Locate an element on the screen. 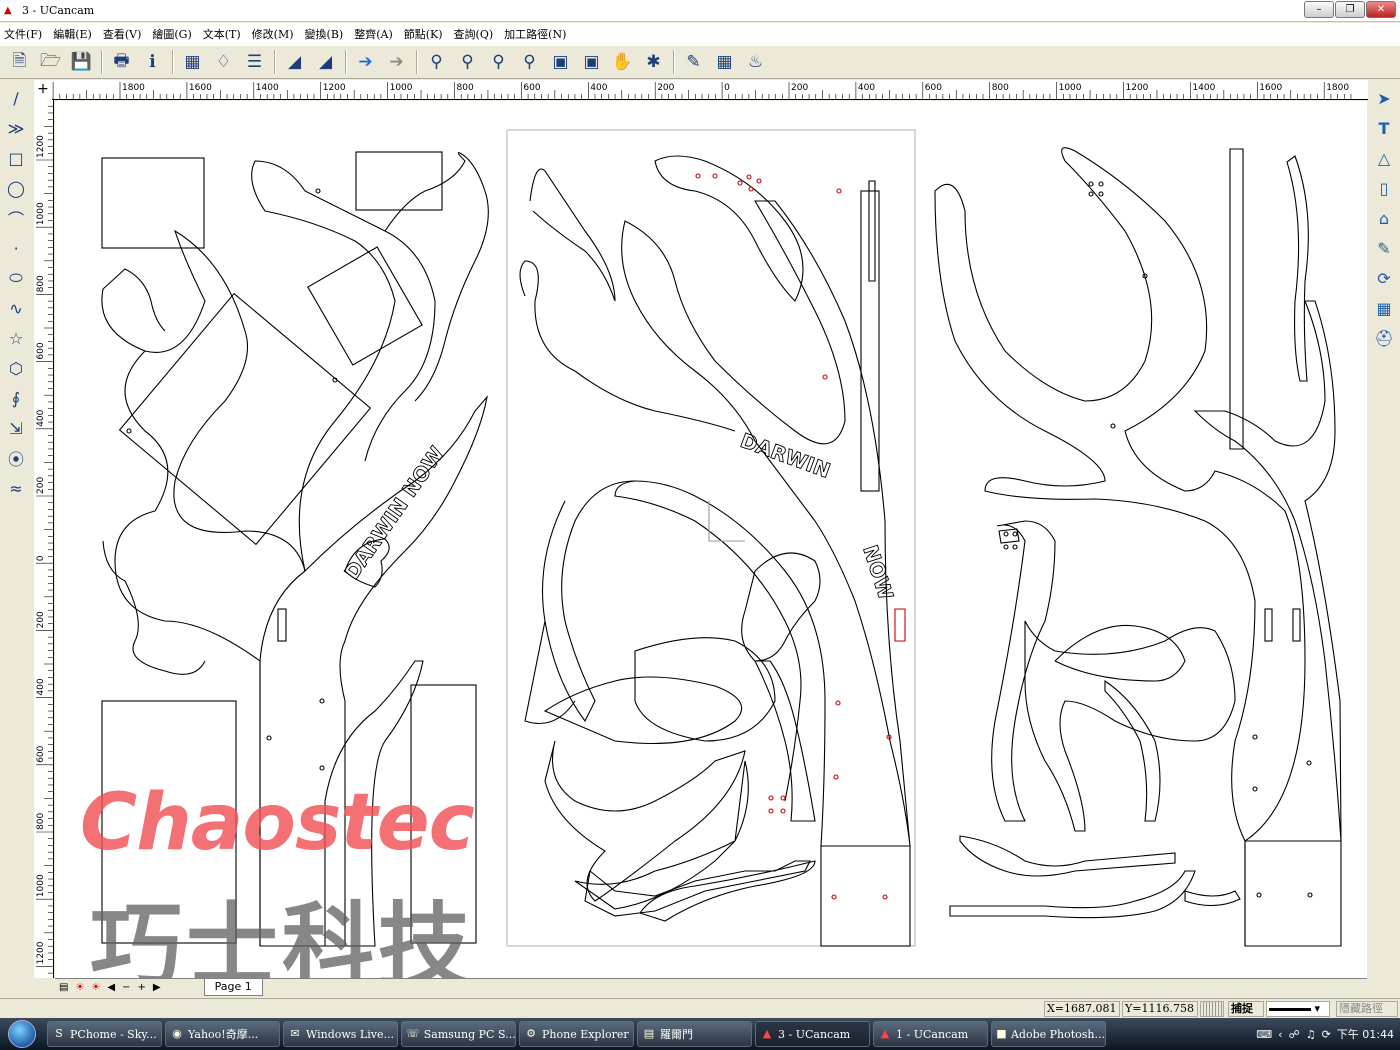 This screenshot has width=1400, height=1050. layers-icon: ▤ is located at coordinates (63, 987).